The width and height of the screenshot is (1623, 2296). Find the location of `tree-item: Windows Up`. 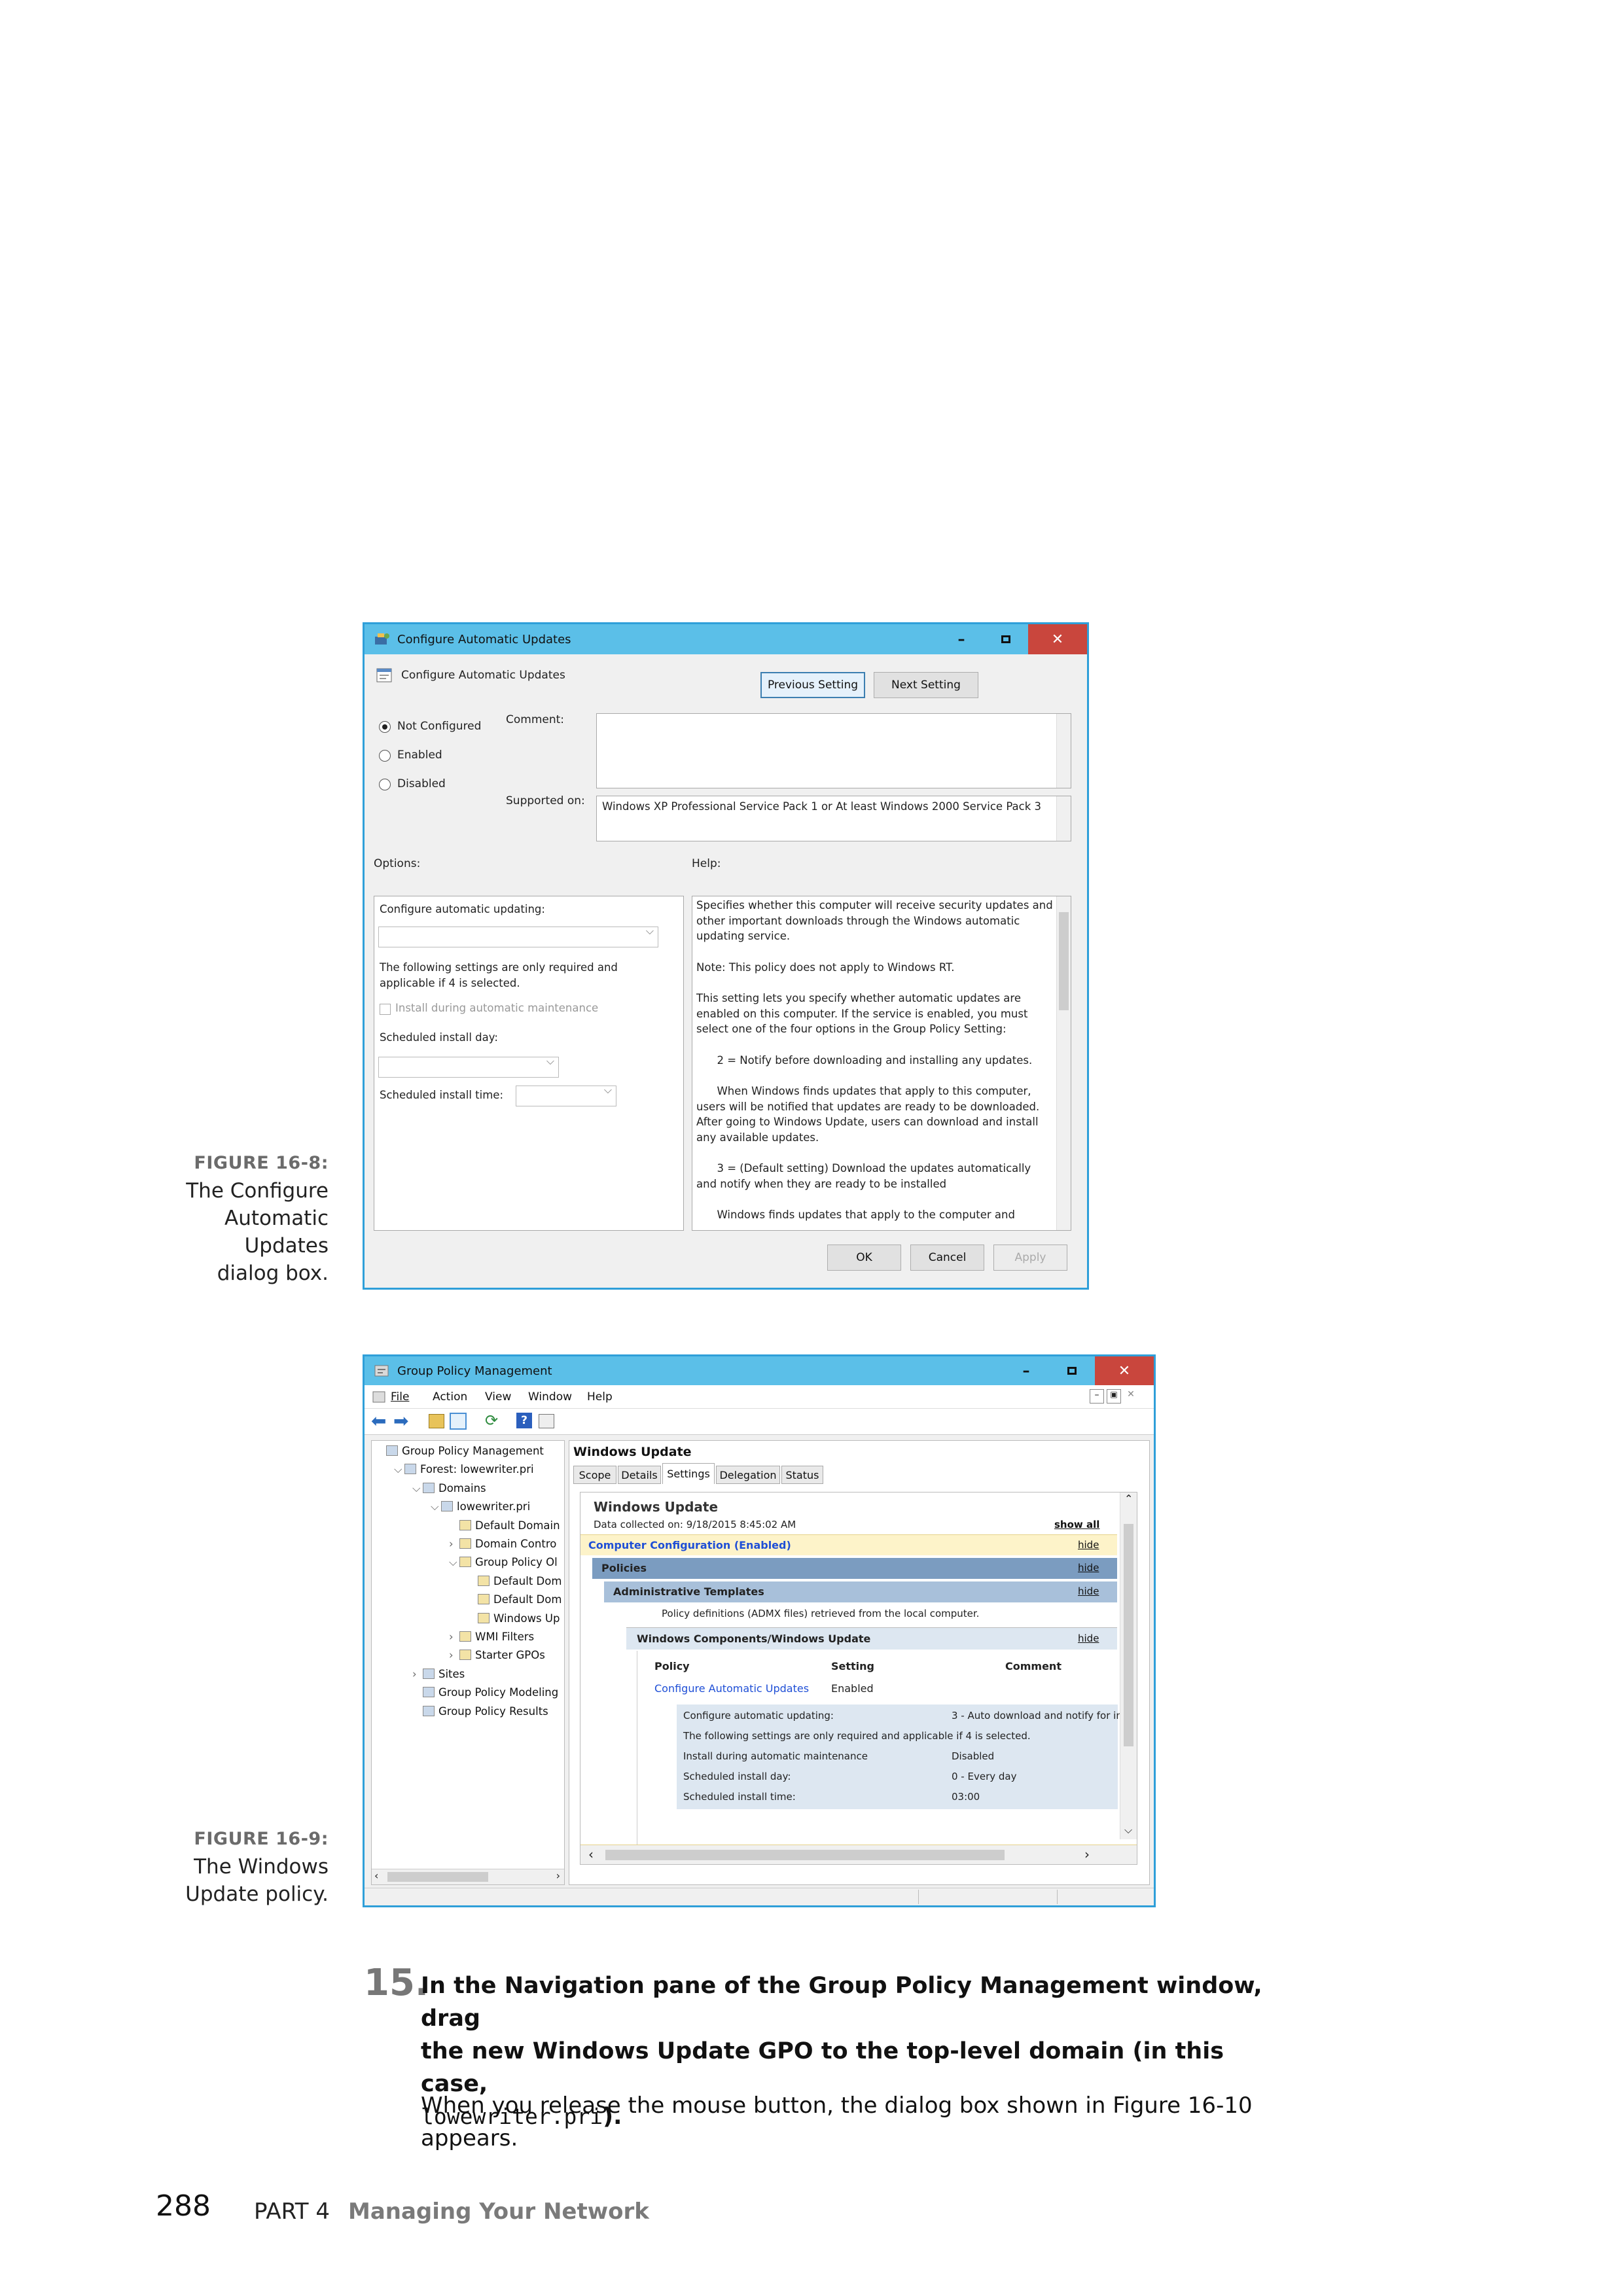

tree-item: Windows Up is located at coordinates (513, 1619).